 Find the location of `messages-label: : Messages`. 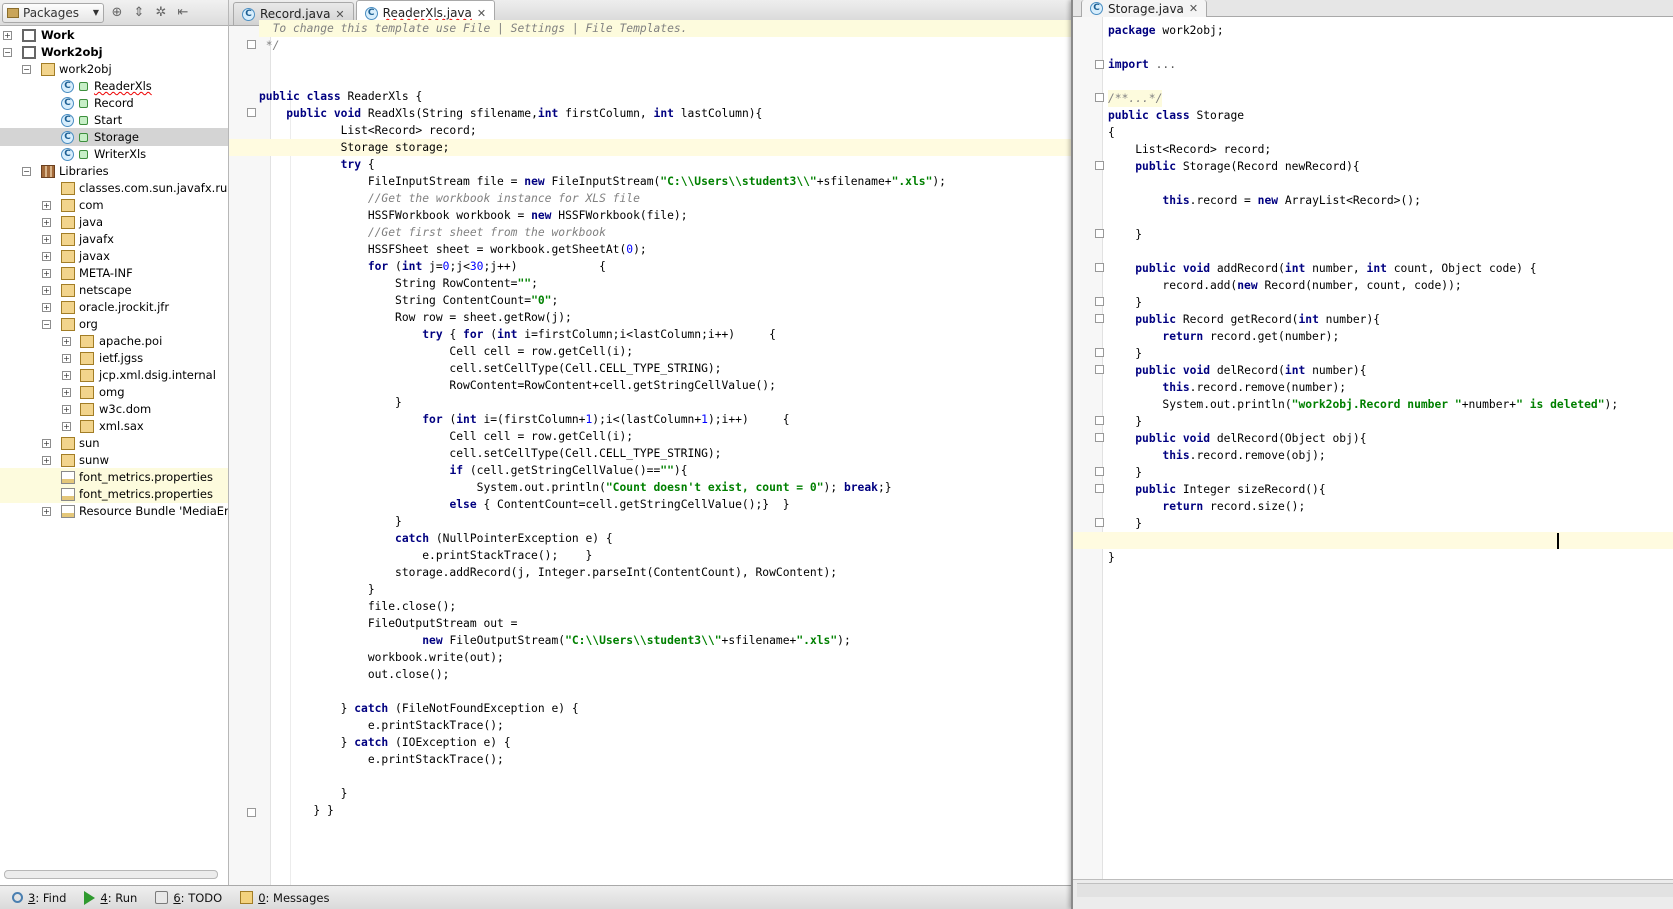

messages-label: : Messages is located at coordinates (297, 897).